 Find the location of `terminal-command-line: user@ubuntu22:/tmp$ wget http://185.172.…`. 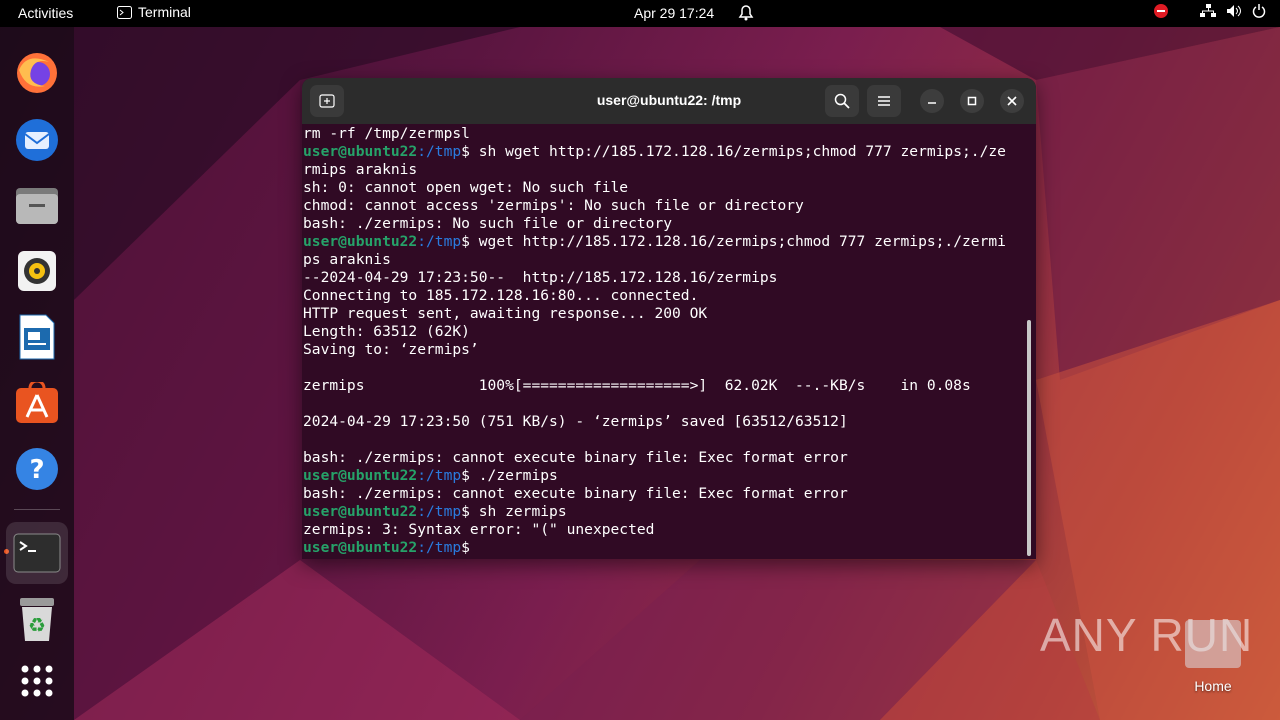

terminal-command-line: user@ubuntu22:/tmp$ wget http://185.172.… is located at coordinates (666, 242).